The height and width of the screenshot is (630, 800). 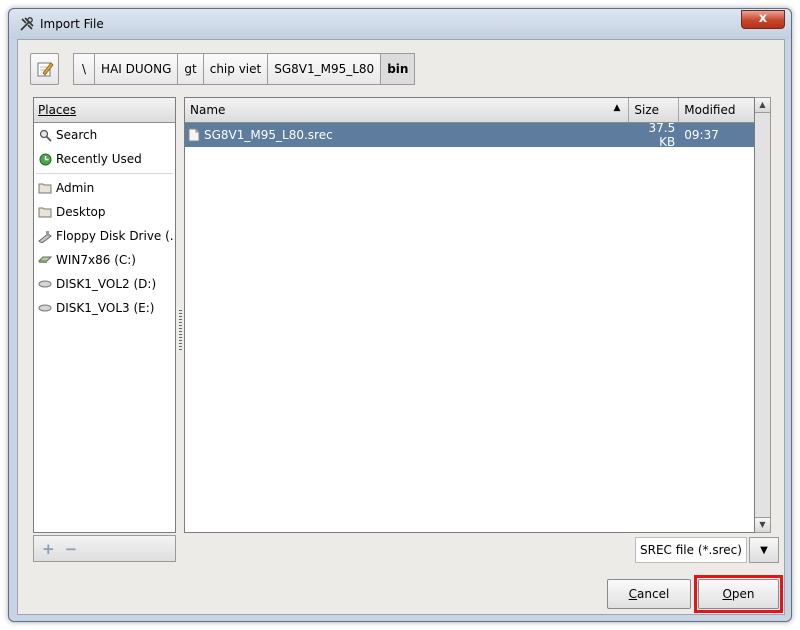 What do you see at coordinates (180, 330) in the screenshot?
I see `pane-resize-handle` at bounding box center [180, 330].